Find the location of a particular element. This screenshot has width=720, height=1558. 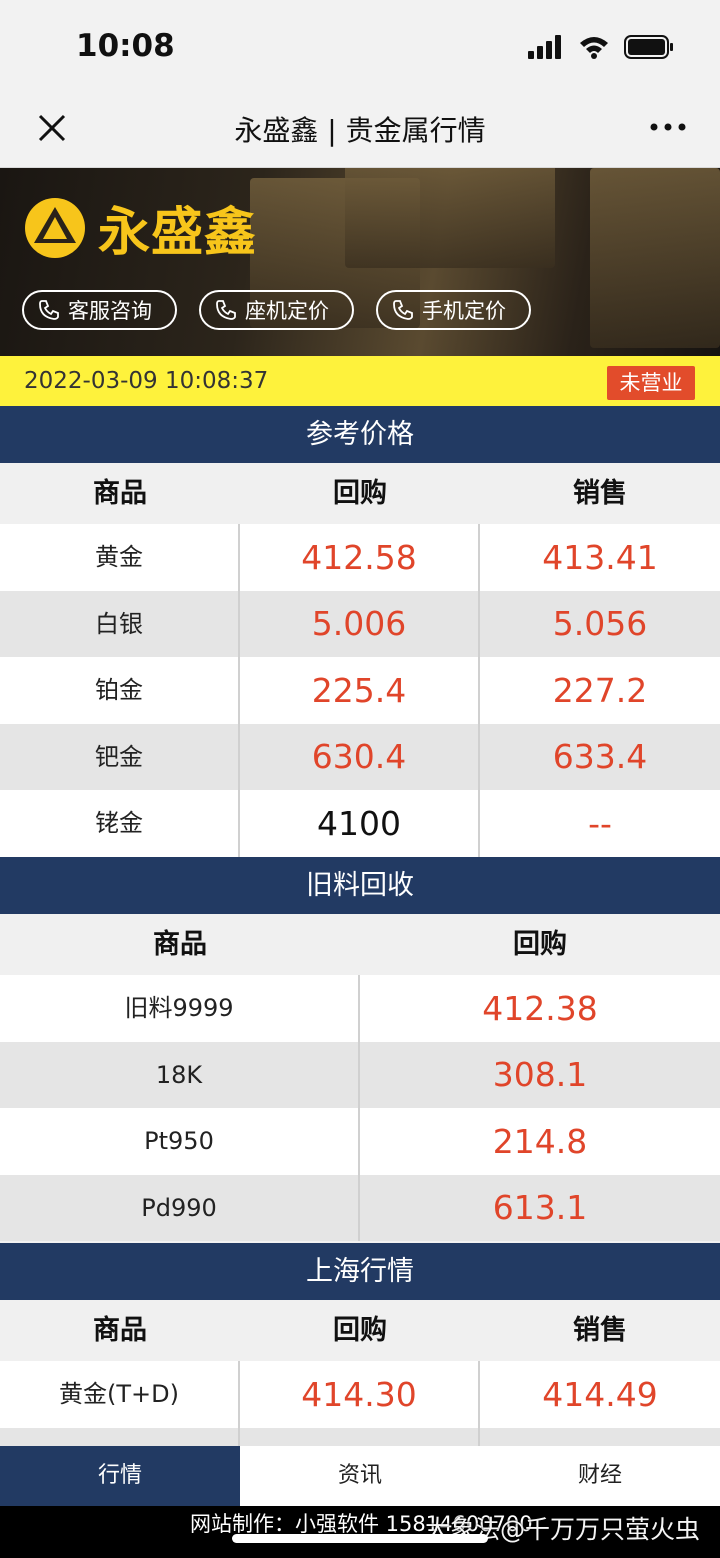

status-time: 10:08 is located at coordinates (125, 46).